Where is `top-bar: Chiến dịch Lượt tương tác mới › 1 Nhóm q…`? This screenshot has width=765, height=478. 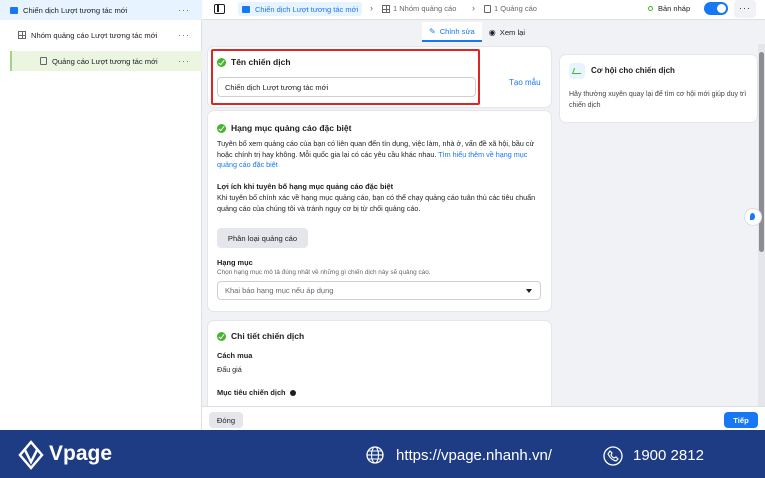
top-bar: Chiến dịch Lượt tương tác mới › 1 Nhóm q… is located at coordinates (483, 10).